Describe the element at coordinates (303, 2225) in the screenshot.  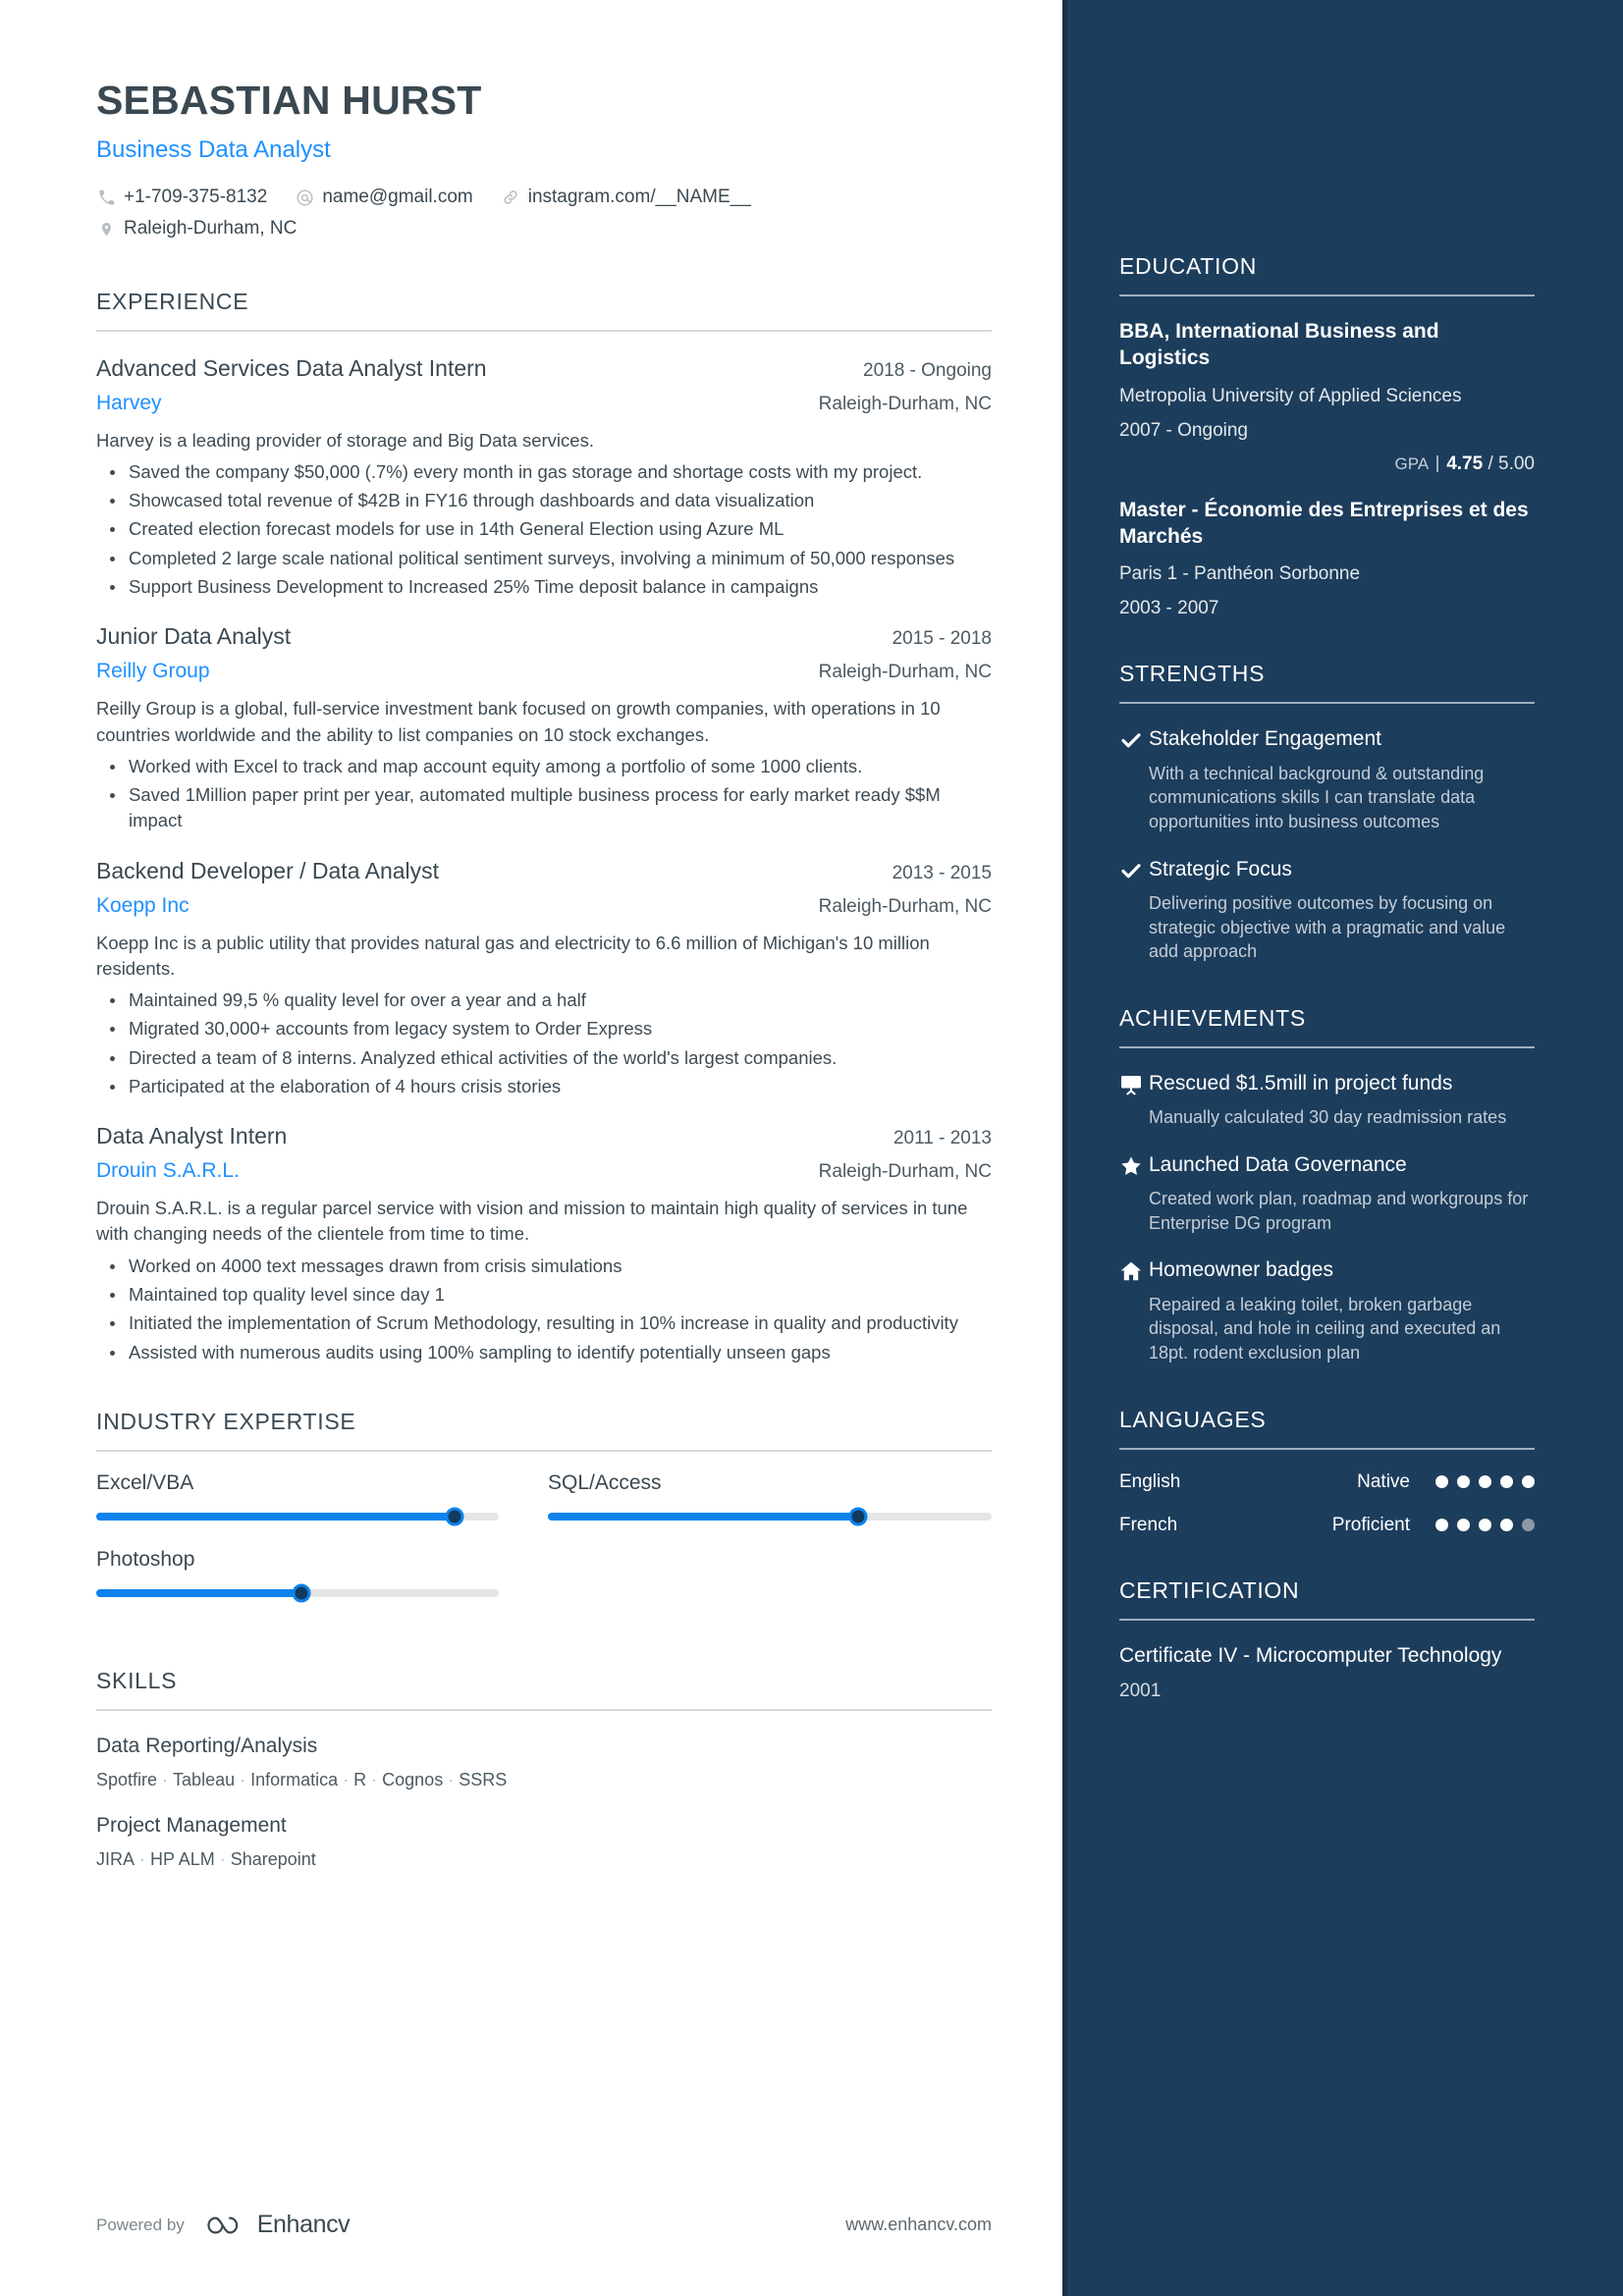
I see `enhancv-brand-name: Enhancv` at that location.